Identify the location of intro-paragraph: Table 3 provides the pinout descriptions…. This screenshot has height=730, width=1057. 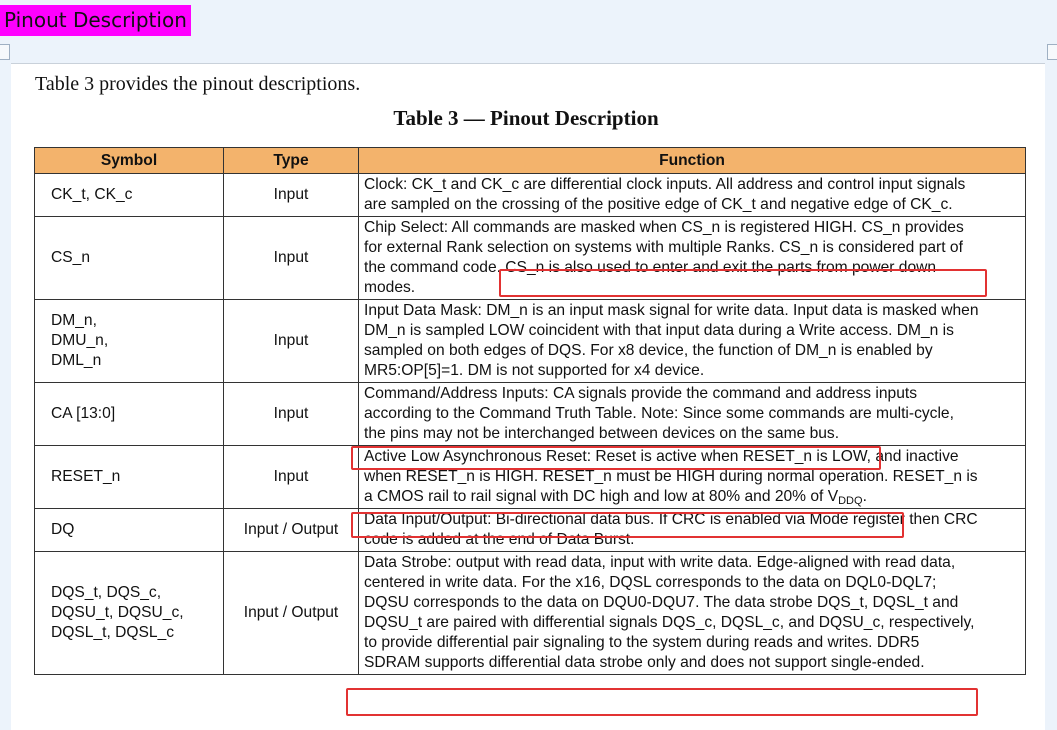
(198, 84).